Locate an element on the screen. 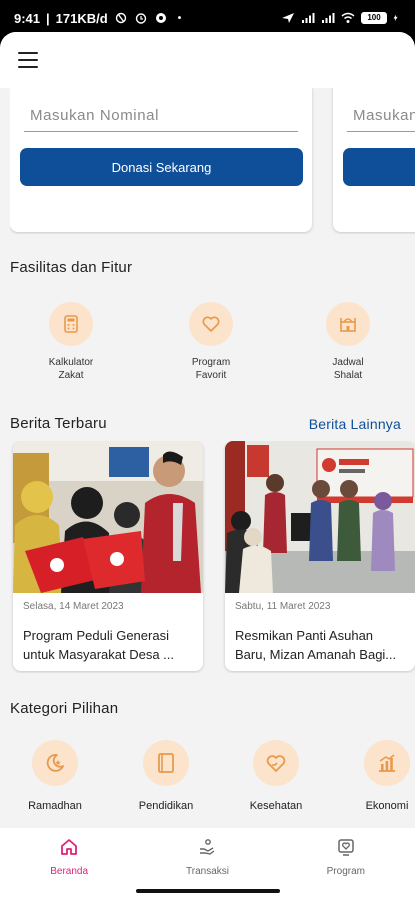 The image size is (415, 900). book-icon is located at coordinates (166, 763).